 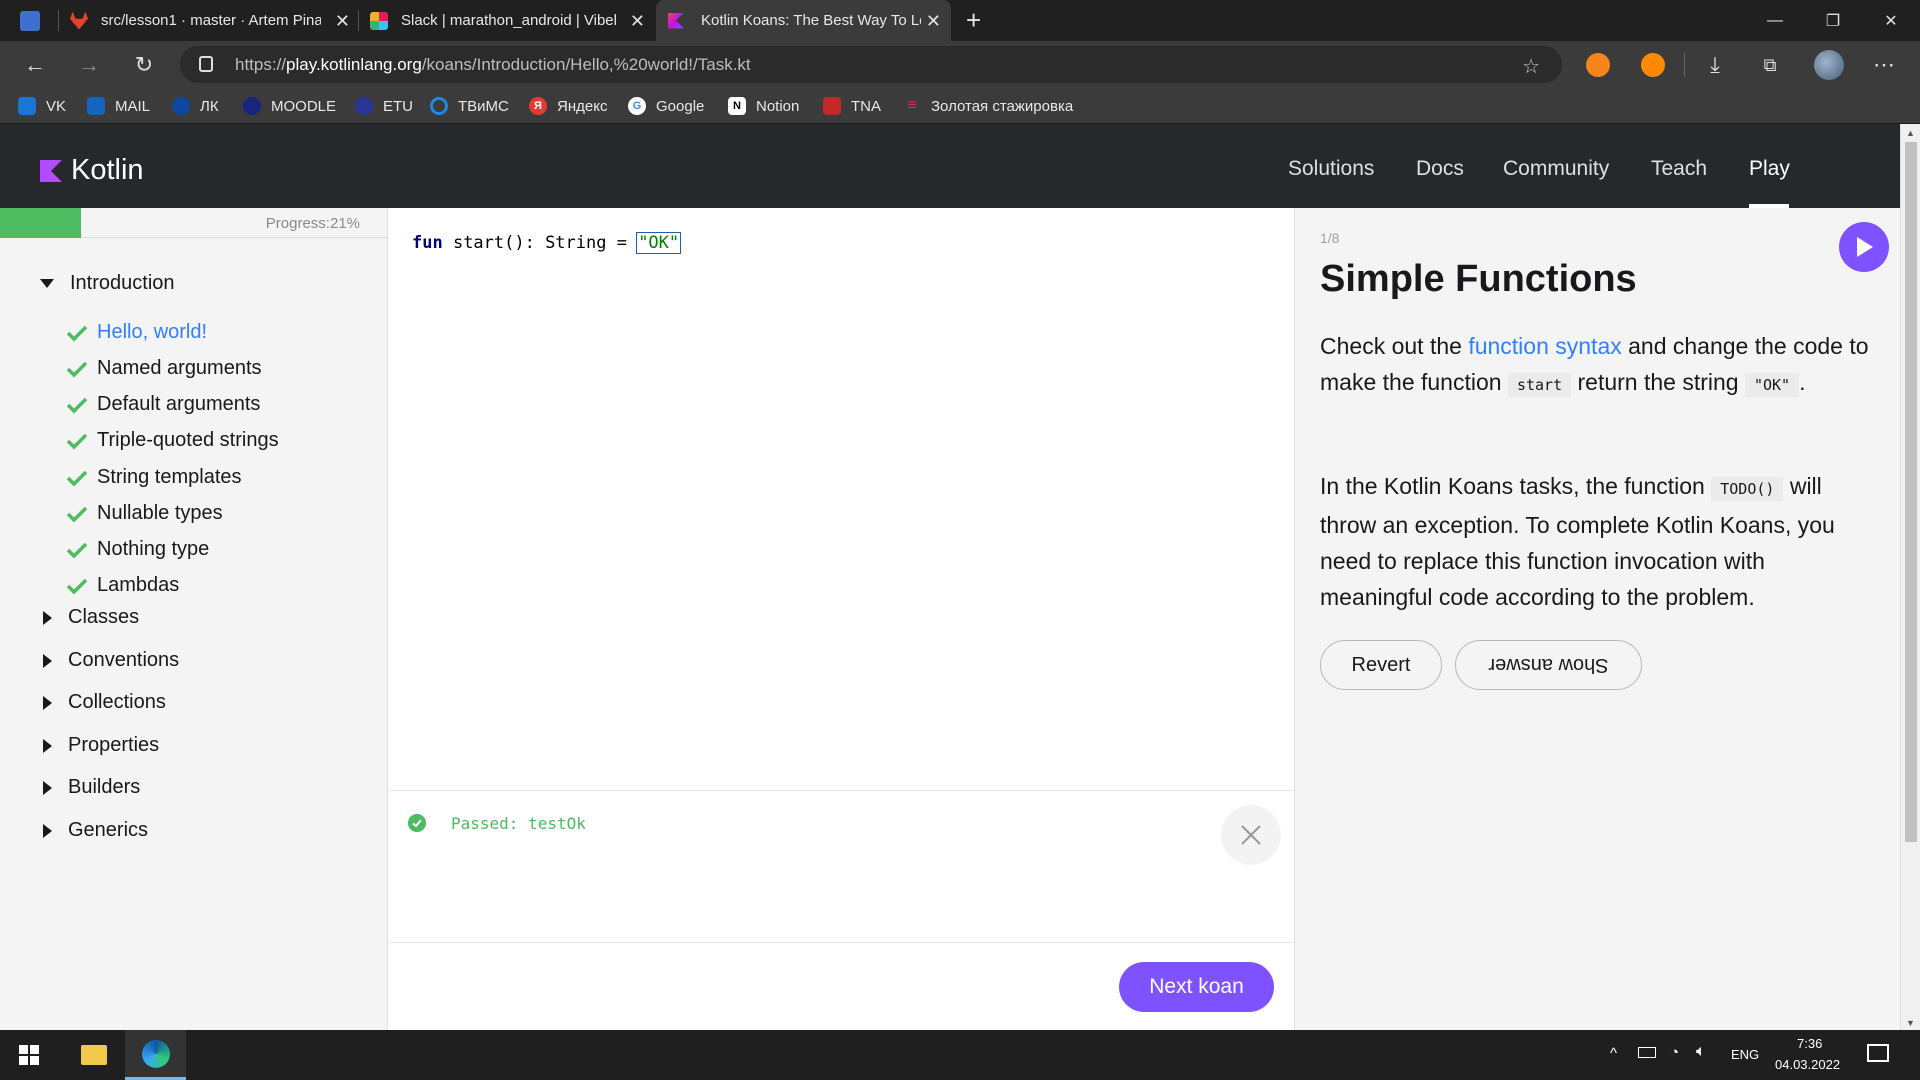 I want to click on lesson-item: Nullable types, so click(x=144, y=513).